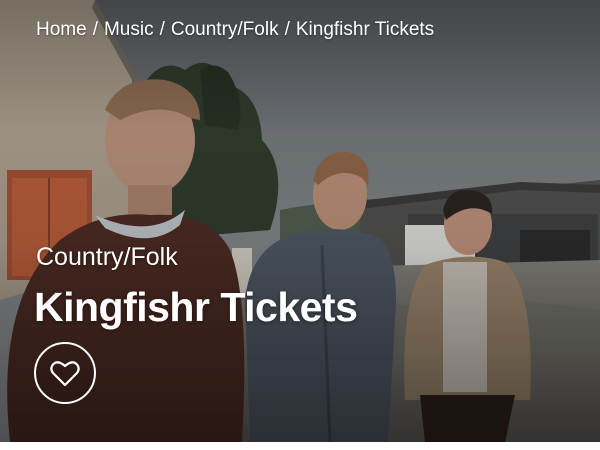 The image size is (600, 450). Describe the element at coordinates (61, 29) in the screenshot. I see `breadcrumb-home-link: Home` at that location.